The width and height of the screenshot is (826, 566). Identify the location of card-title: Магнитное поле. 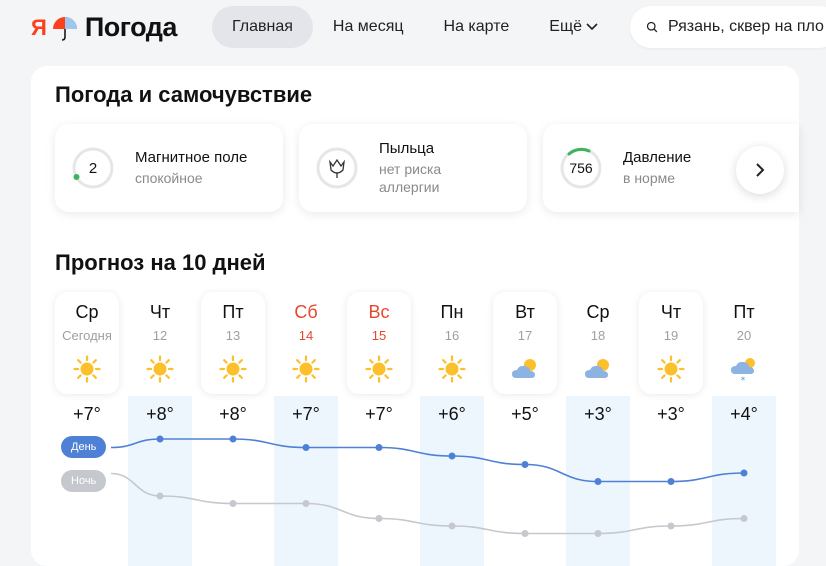
(191, 157).